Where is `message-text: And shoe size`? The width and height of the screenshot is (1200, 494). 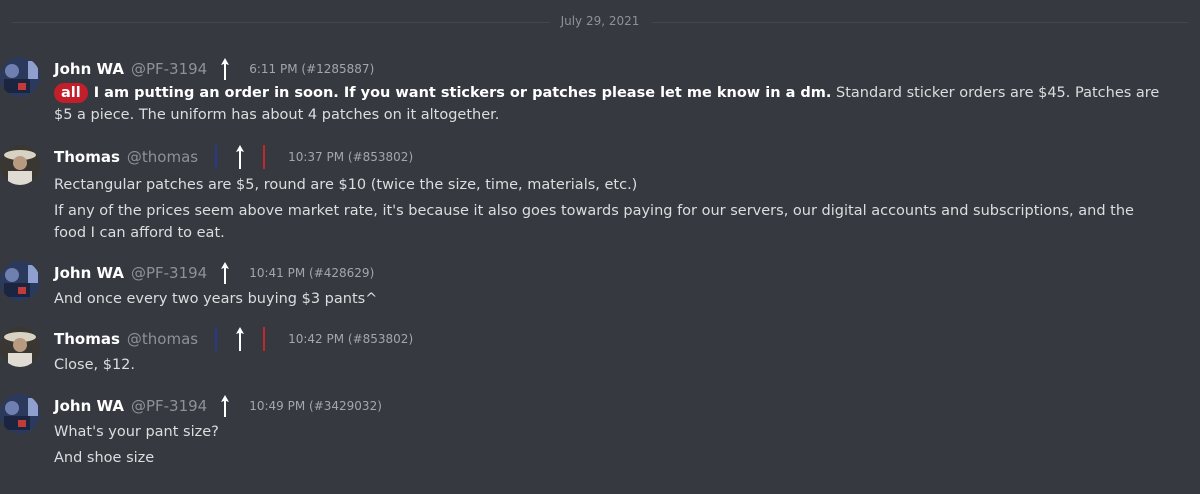
message-text: And shoe size is located at coordinates (104, 458).